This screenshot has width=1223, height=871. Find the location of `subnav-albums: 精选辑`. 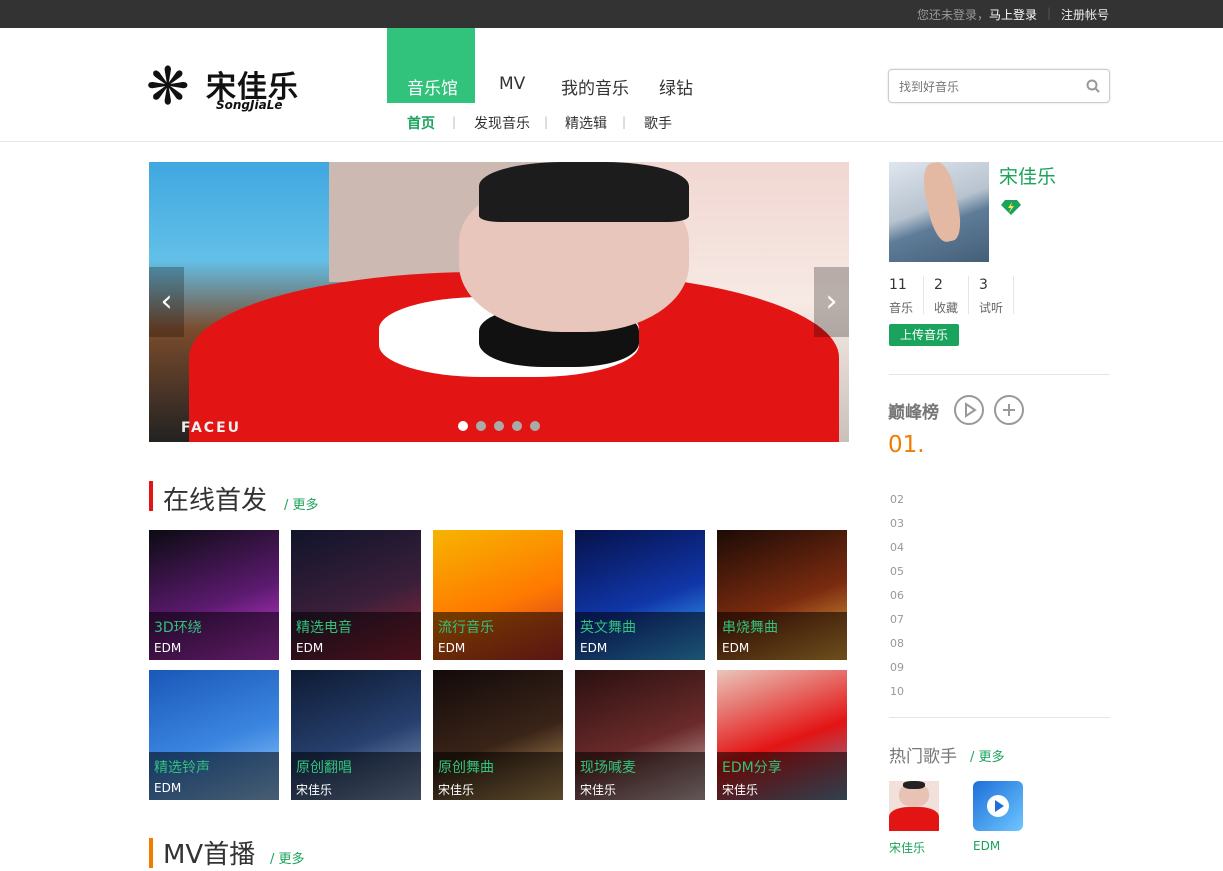

subnav-albums: 精选辑 is located at coordinates (586, 123).